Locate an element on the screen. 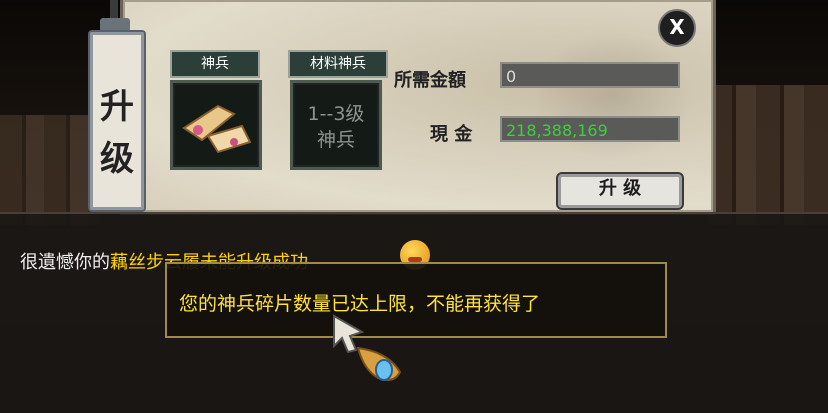  material-slot-level: 1--3级 is located at coordinates (336, 114).